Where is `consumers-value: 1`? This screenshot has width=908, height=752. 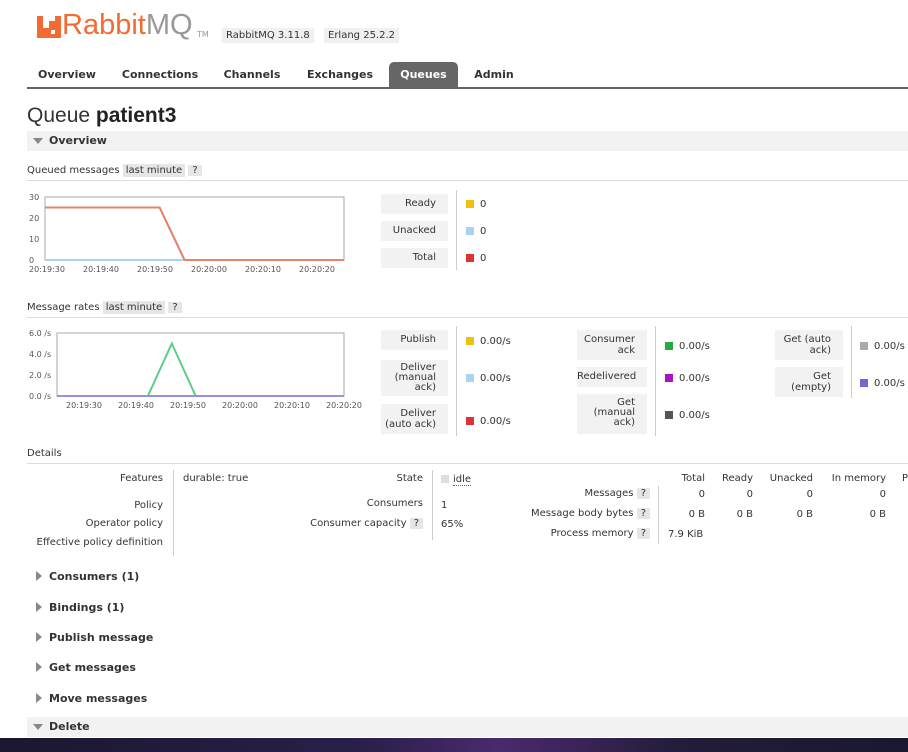
consumers-value: 1 is located at coordinates (444, 505).